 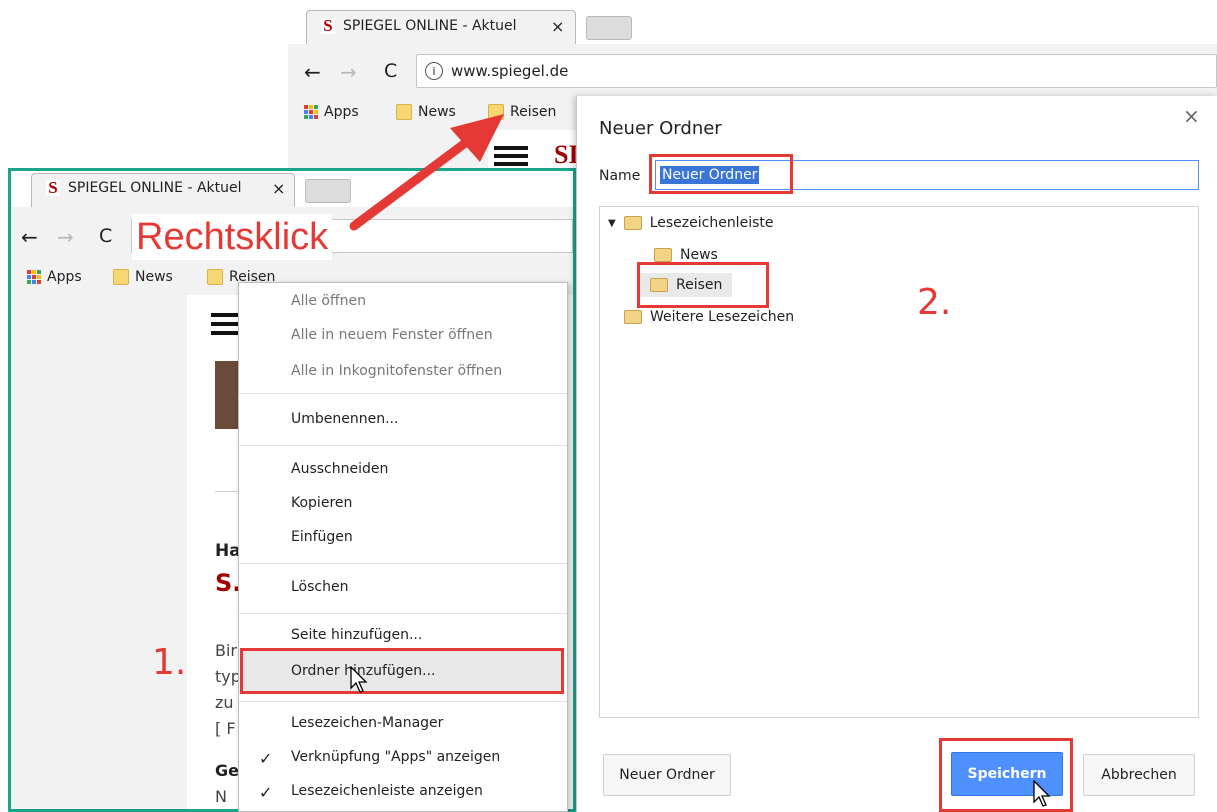 What do you see at coordinates (319, 587) in the screenshot?
I see `menu-item-delete: Löschen` at bounding box center [319, 587].